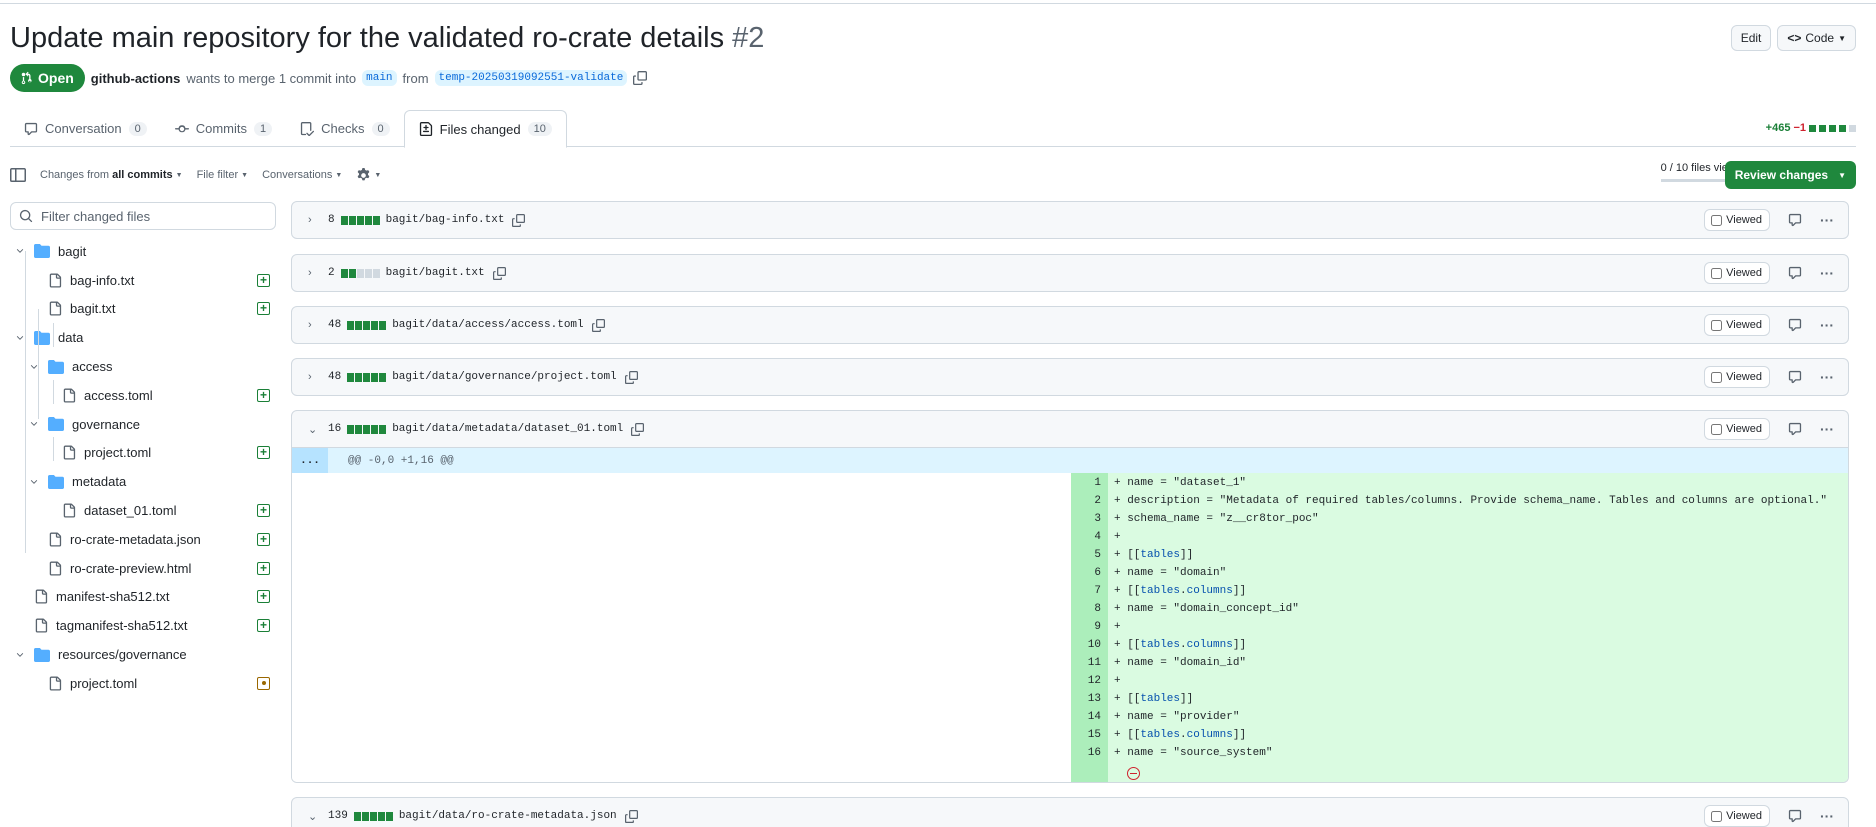 Image resolution: width=1876 pixels, height=827 pixels. I want to click on file-filter-dropdown: File filter ▼, so click(223, 175).